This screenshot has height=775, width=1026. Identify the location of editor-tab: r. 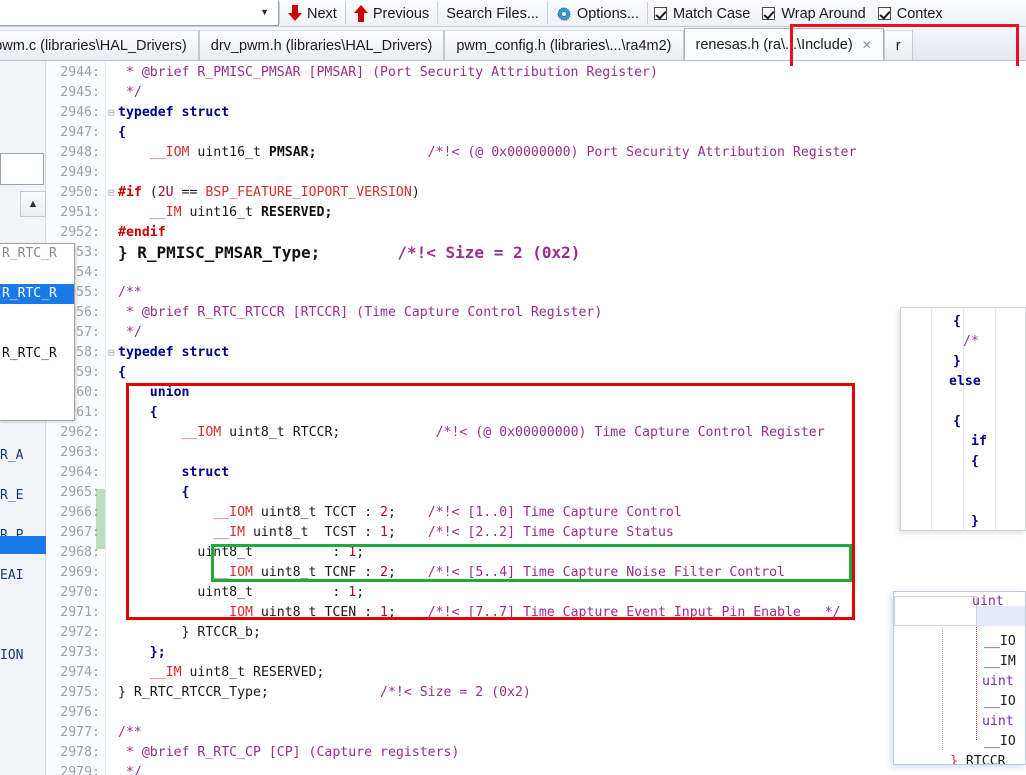
(898, 45).